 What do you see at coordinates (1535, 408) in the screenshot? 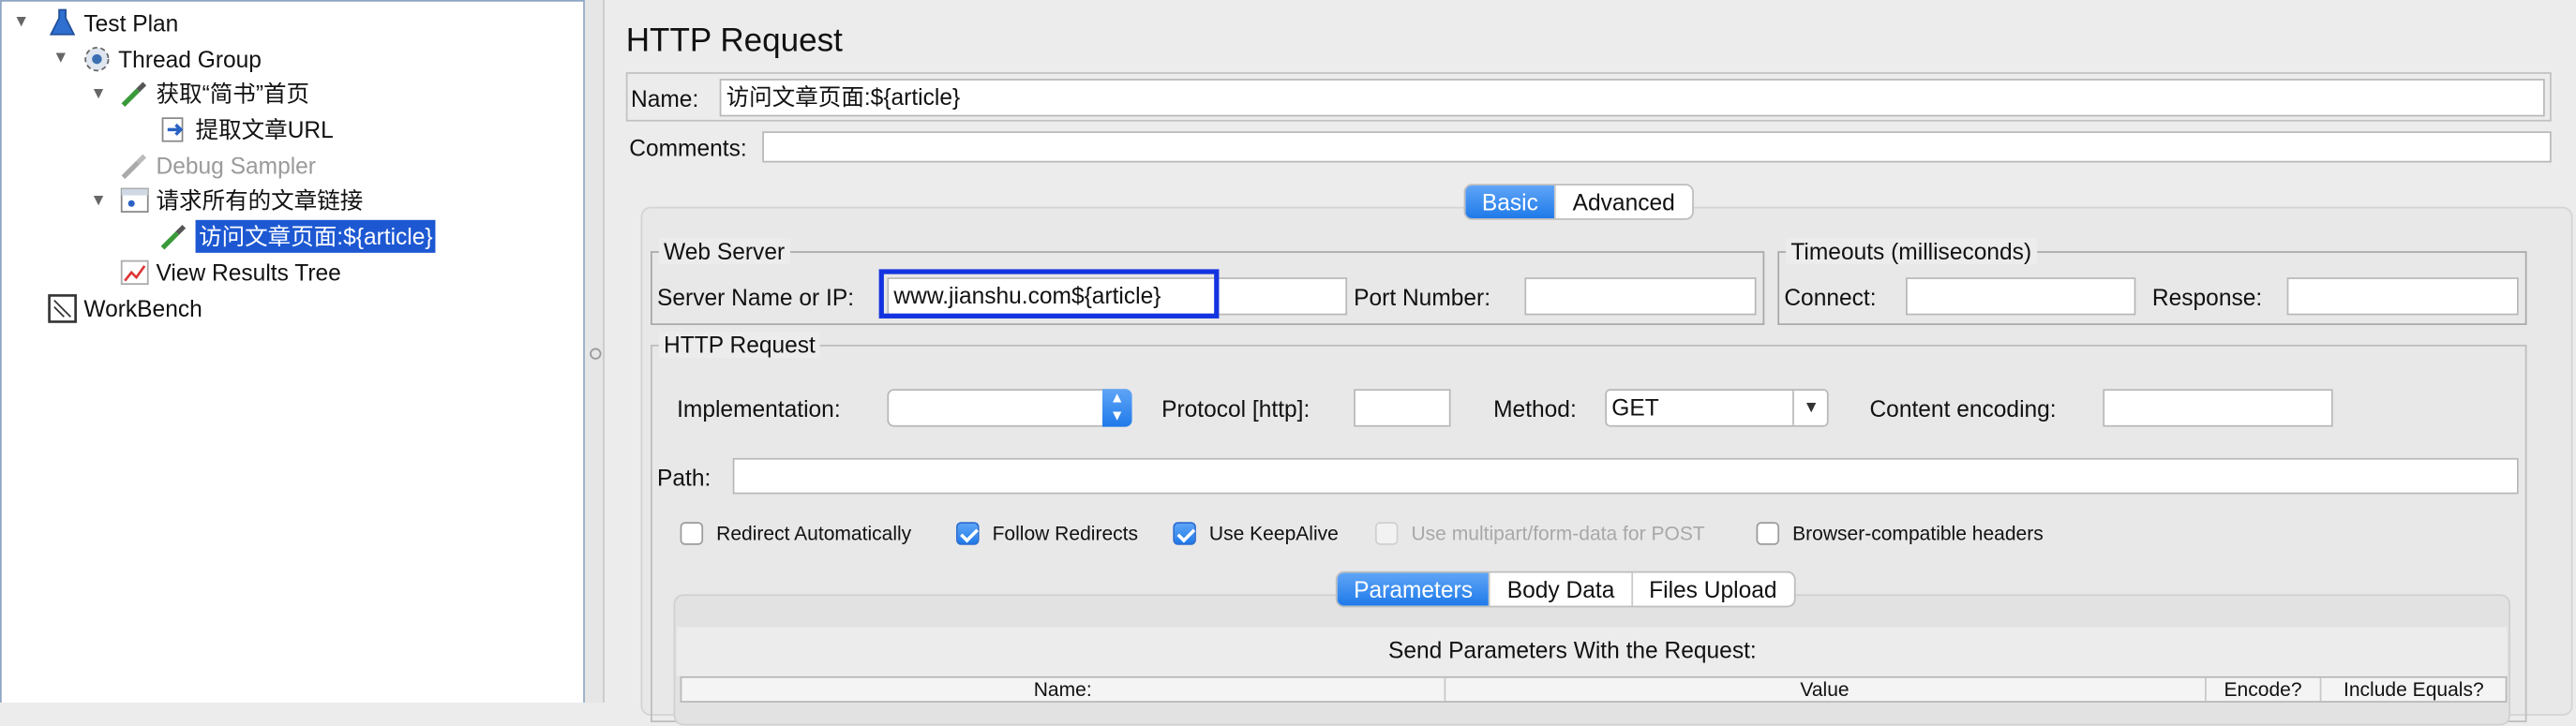
I see `method-label: Method:` at bounding box center [1535, 408].